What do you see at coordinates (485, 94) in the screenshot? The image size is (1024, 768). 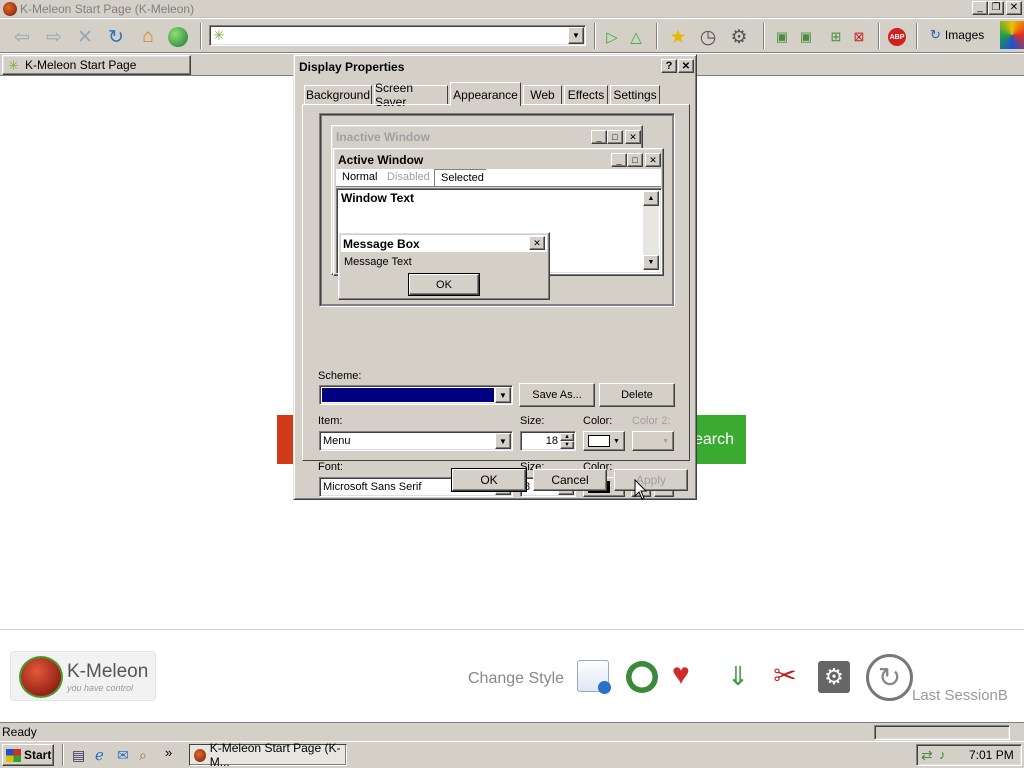 I see `tab-appearance: Appearance` at bounding box center [485, 94].